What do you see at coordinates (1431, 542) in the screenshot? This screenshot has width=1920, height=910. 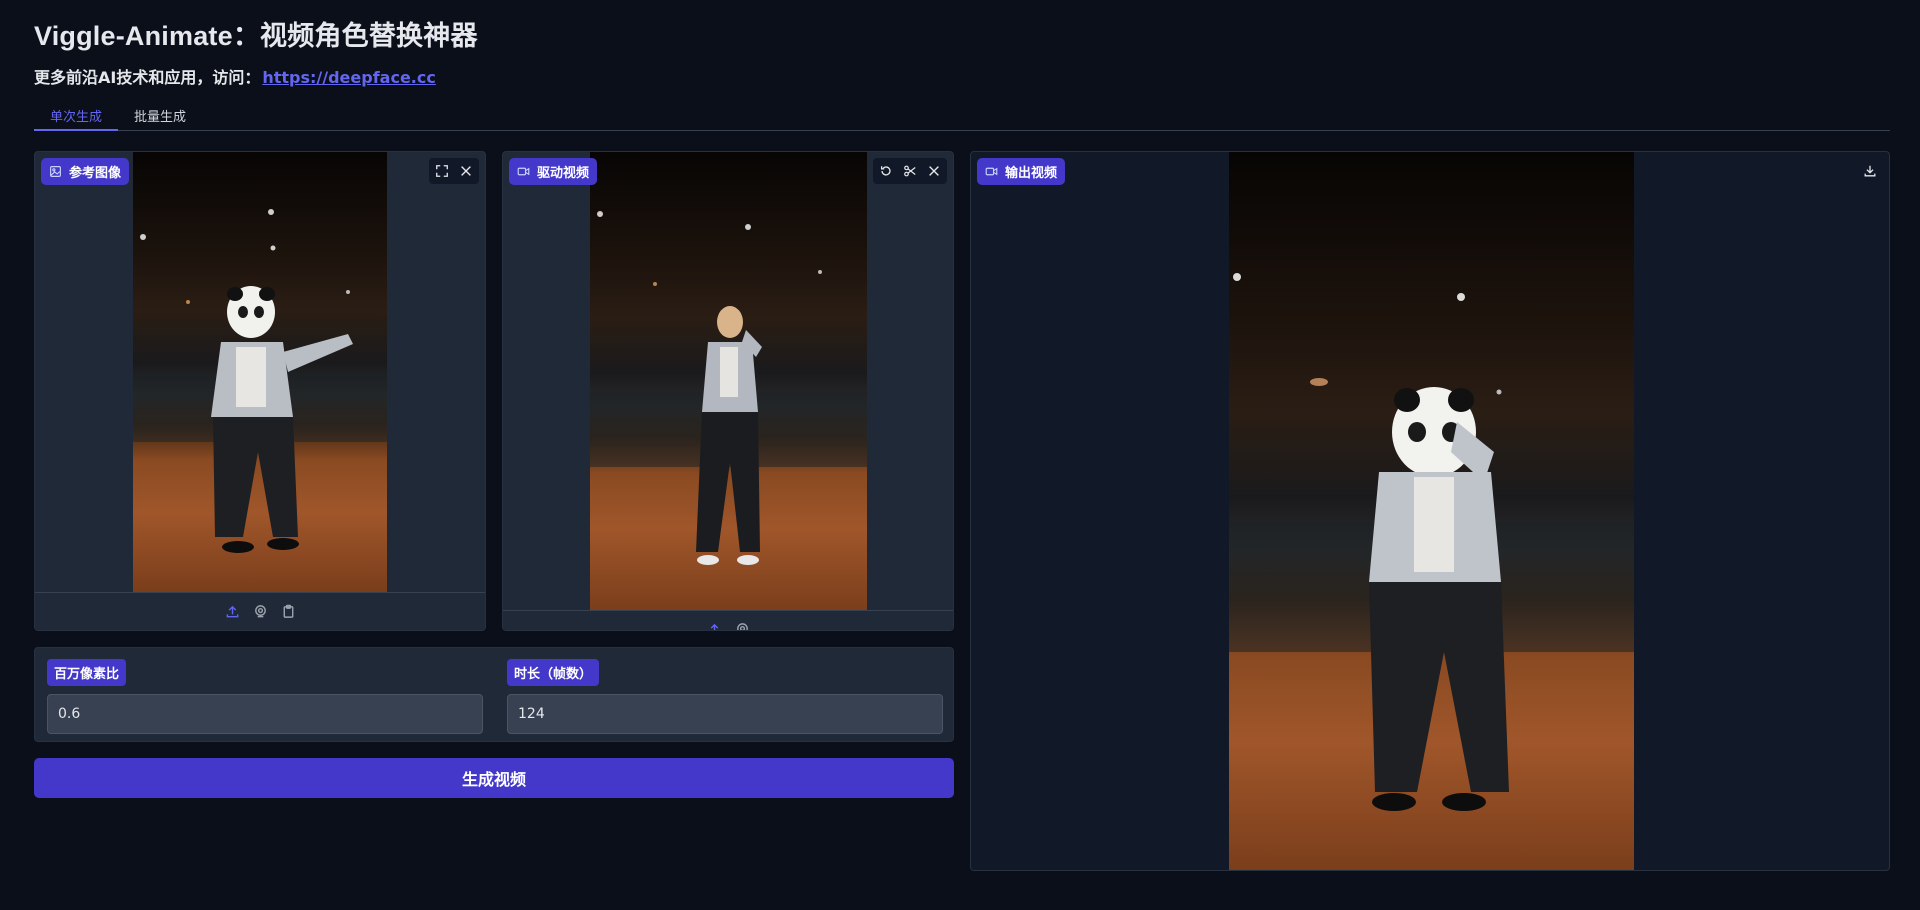 I see `panda-output-frame` at bounding box center [1431, 542].